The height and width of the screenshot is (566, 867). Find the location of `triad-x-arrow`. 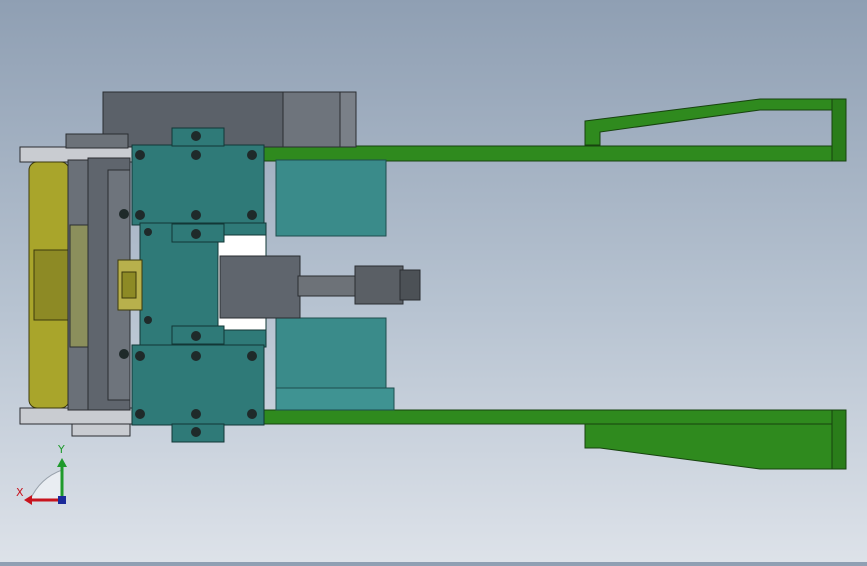

triad-x-arrow is located at coordinates (28, 500).